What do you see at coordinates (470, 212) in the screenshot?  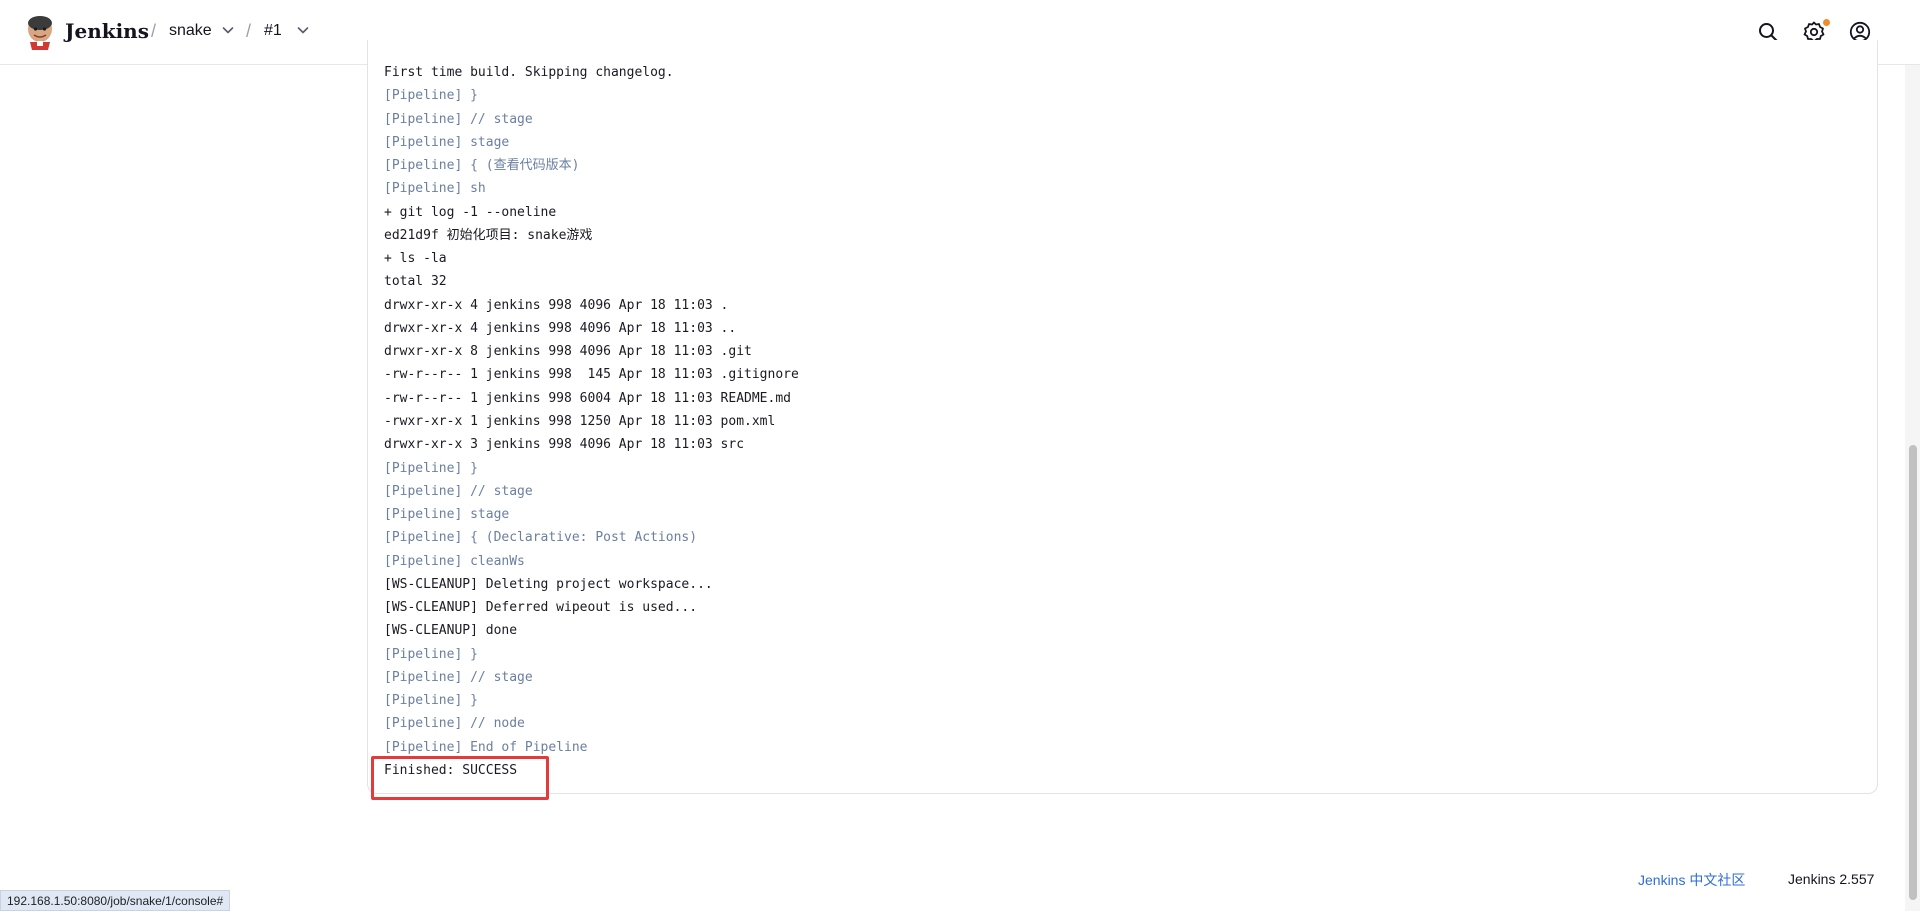 I see `console-line: + git log -1 --oneline` at bounding box center [470, 212].